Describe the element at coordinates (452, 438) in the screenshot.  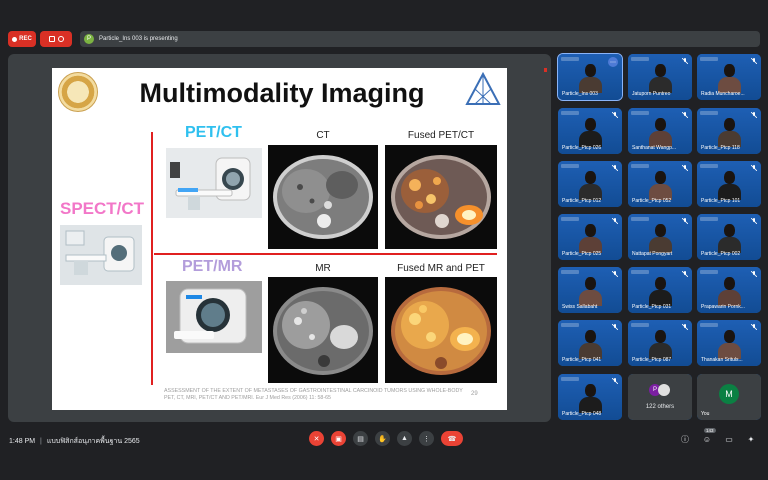
I see `leave-call-button: ☎` at that location.